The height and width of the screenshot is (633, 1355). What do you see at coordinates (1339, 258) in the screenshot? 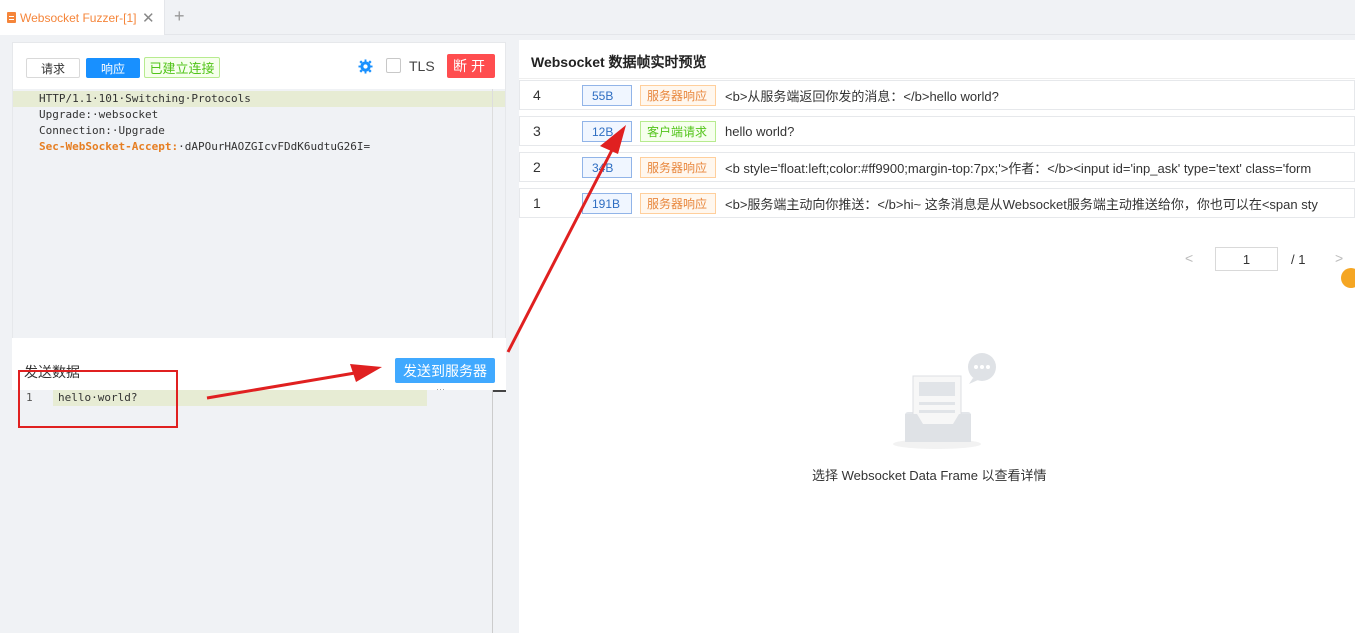
I see `pager-next-button: >` at bounding box center [1339, 258].